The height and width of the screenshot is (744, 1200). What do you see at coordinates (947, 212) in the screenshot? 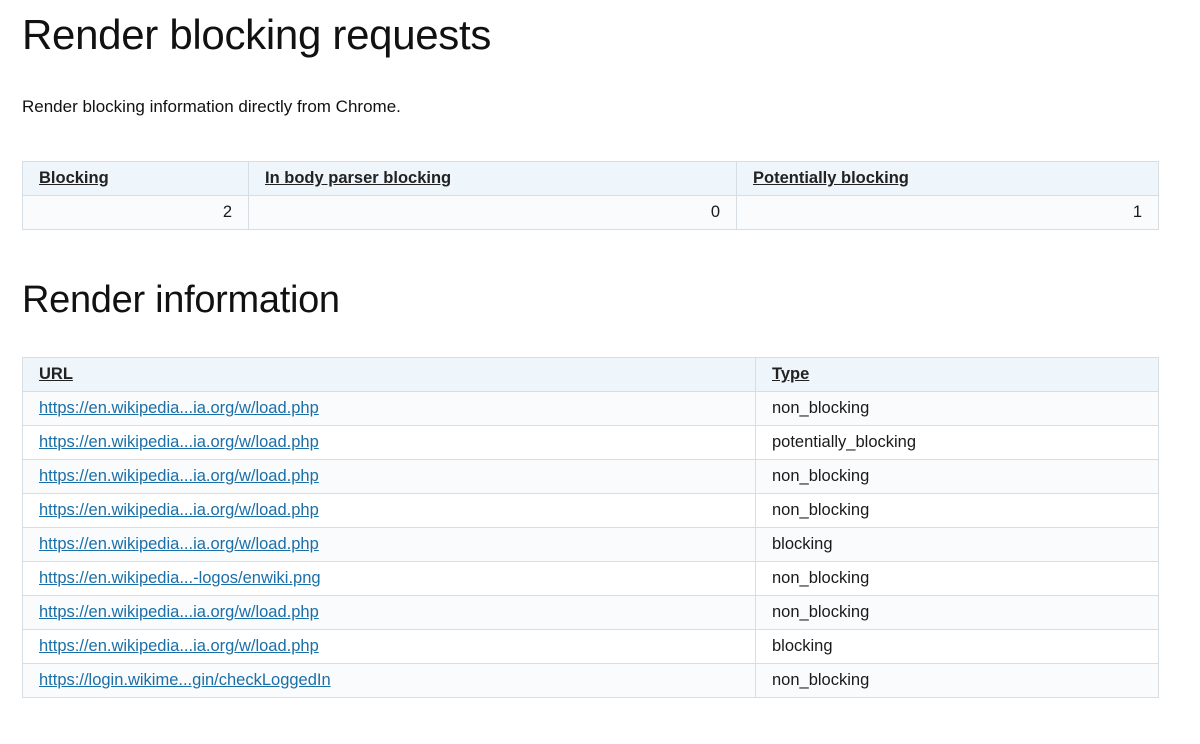
I see `potentially-blocking-count: 1` at bounding box center [947, 212].